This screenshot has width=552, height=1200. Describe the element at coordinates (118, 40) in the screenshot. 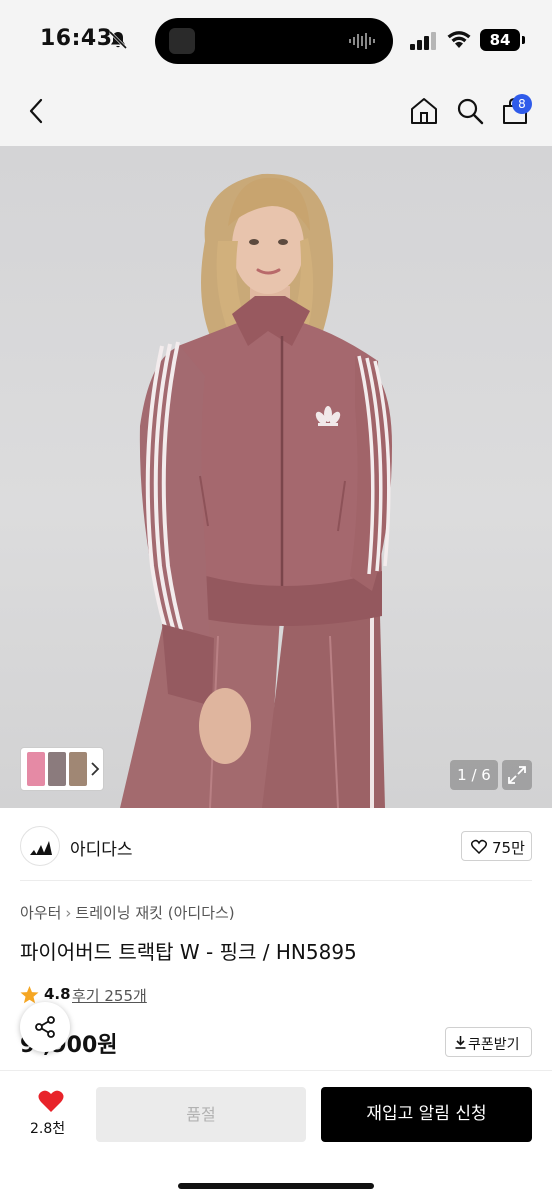

I see `bell-off-icon` at that location.